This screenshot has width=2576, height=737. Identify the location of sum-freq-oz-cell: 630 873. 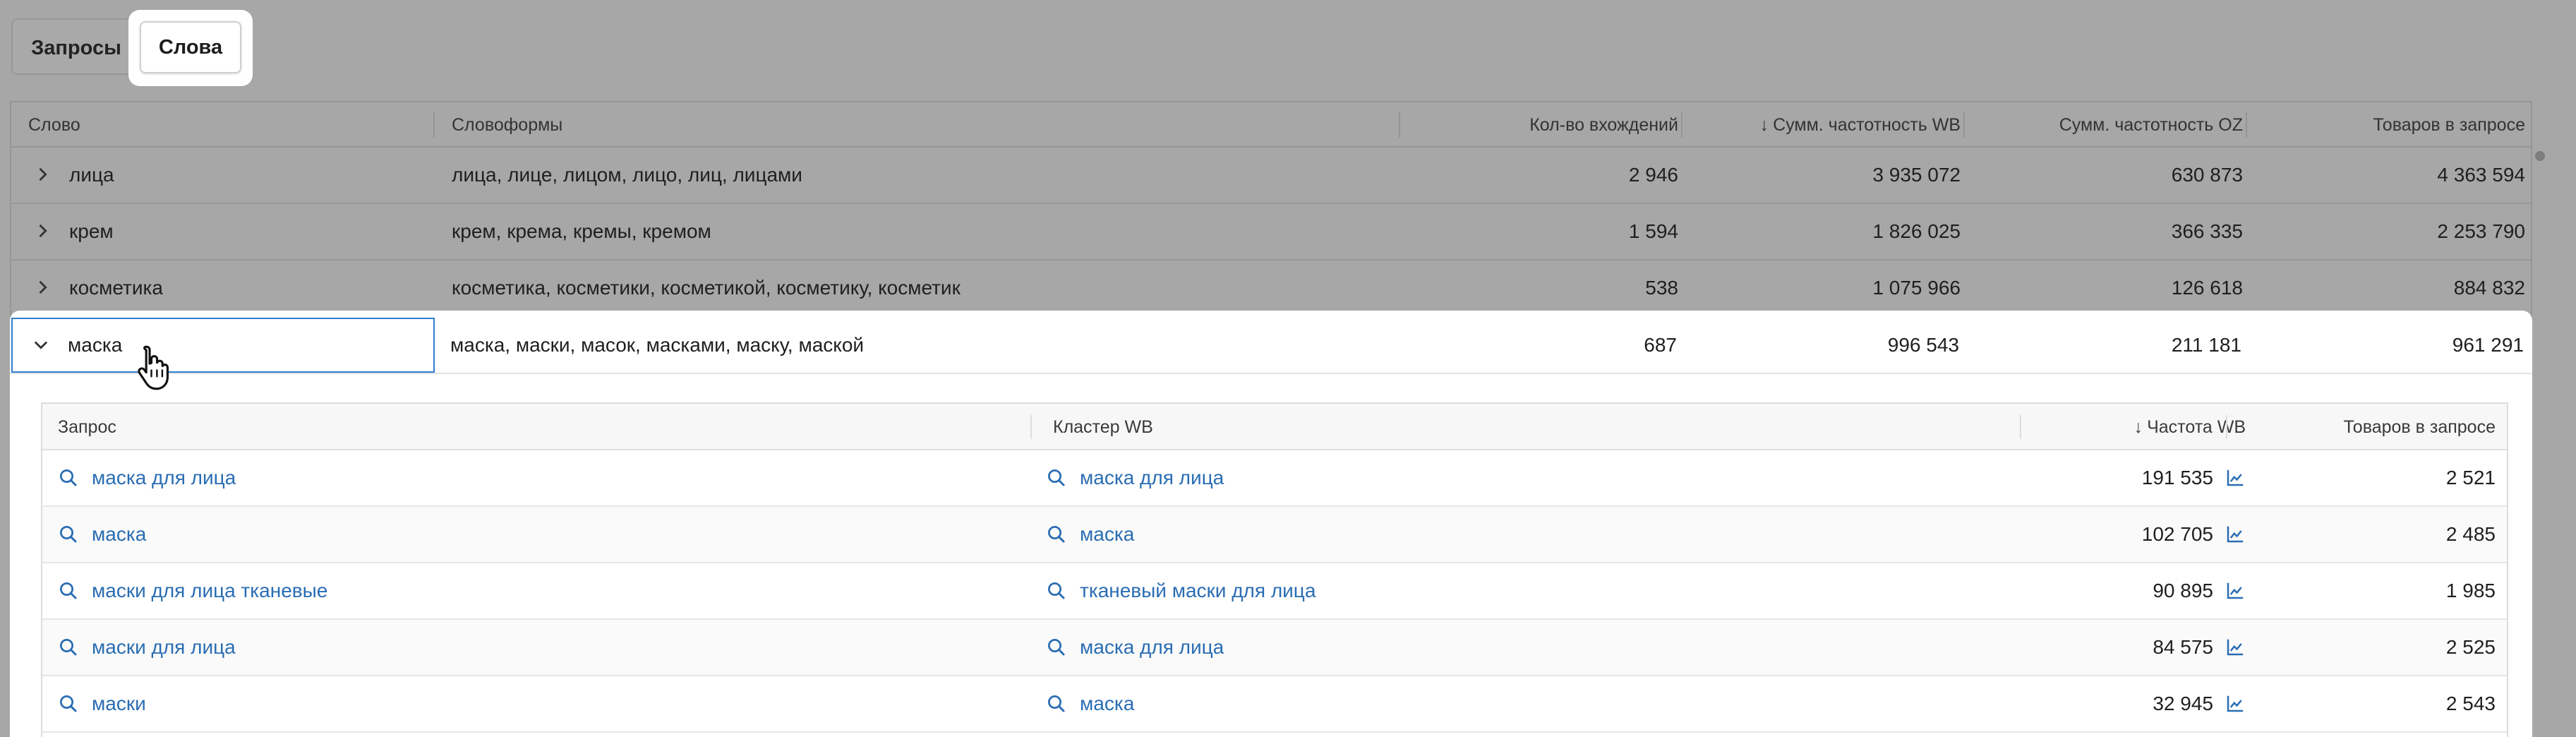
(2207, 175).